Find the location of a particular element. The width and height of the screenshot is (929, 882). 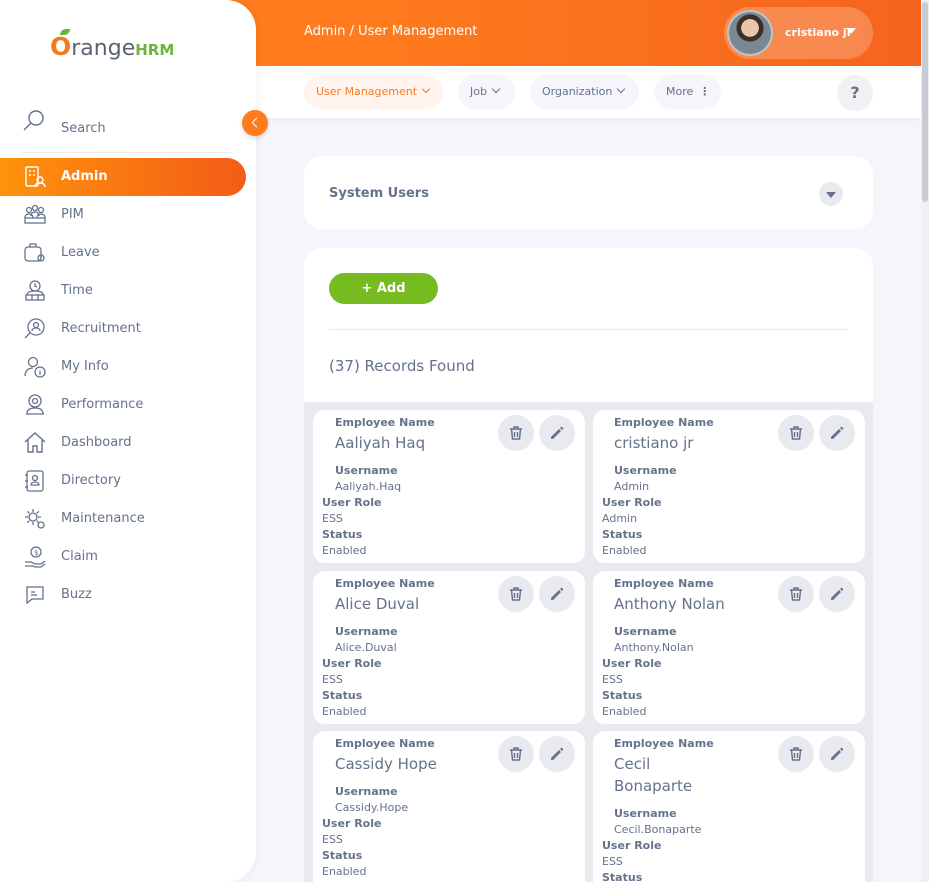

employee-name: Anthony Nolan is located at coordinates (669, 604).